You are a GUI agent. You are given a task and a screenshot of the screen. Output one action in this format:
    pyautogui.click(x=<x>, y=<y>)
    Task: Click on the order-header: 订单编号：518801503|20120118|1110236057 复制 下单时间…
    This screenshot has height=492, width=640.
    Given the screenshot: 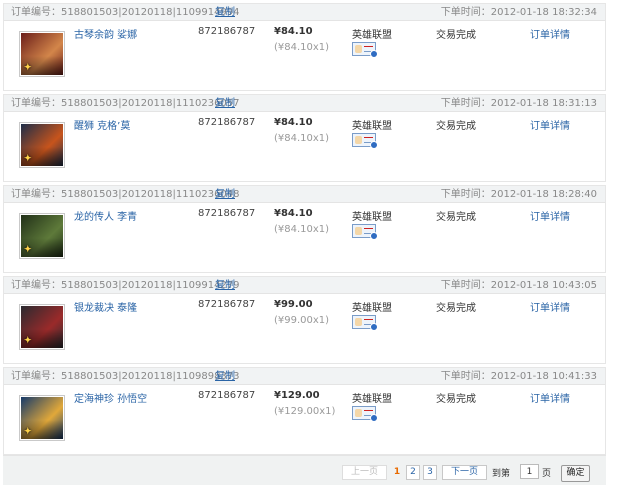 What is the action you would take?
    pyautogui.click(x=304, y=103)
    